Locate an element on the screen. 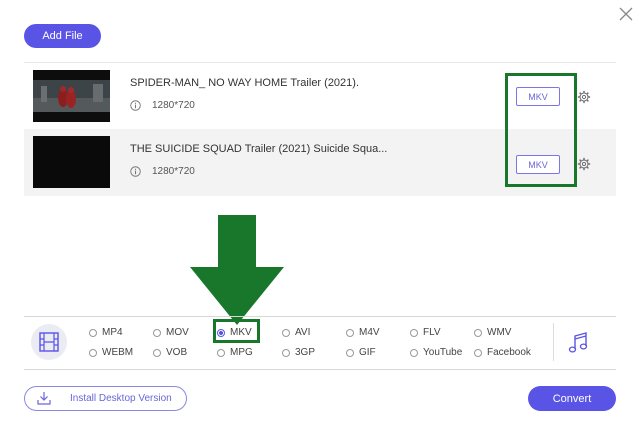 This screenshot has width=640, height=434. format-option-flv: FLV is located at coordinates (425, 332).